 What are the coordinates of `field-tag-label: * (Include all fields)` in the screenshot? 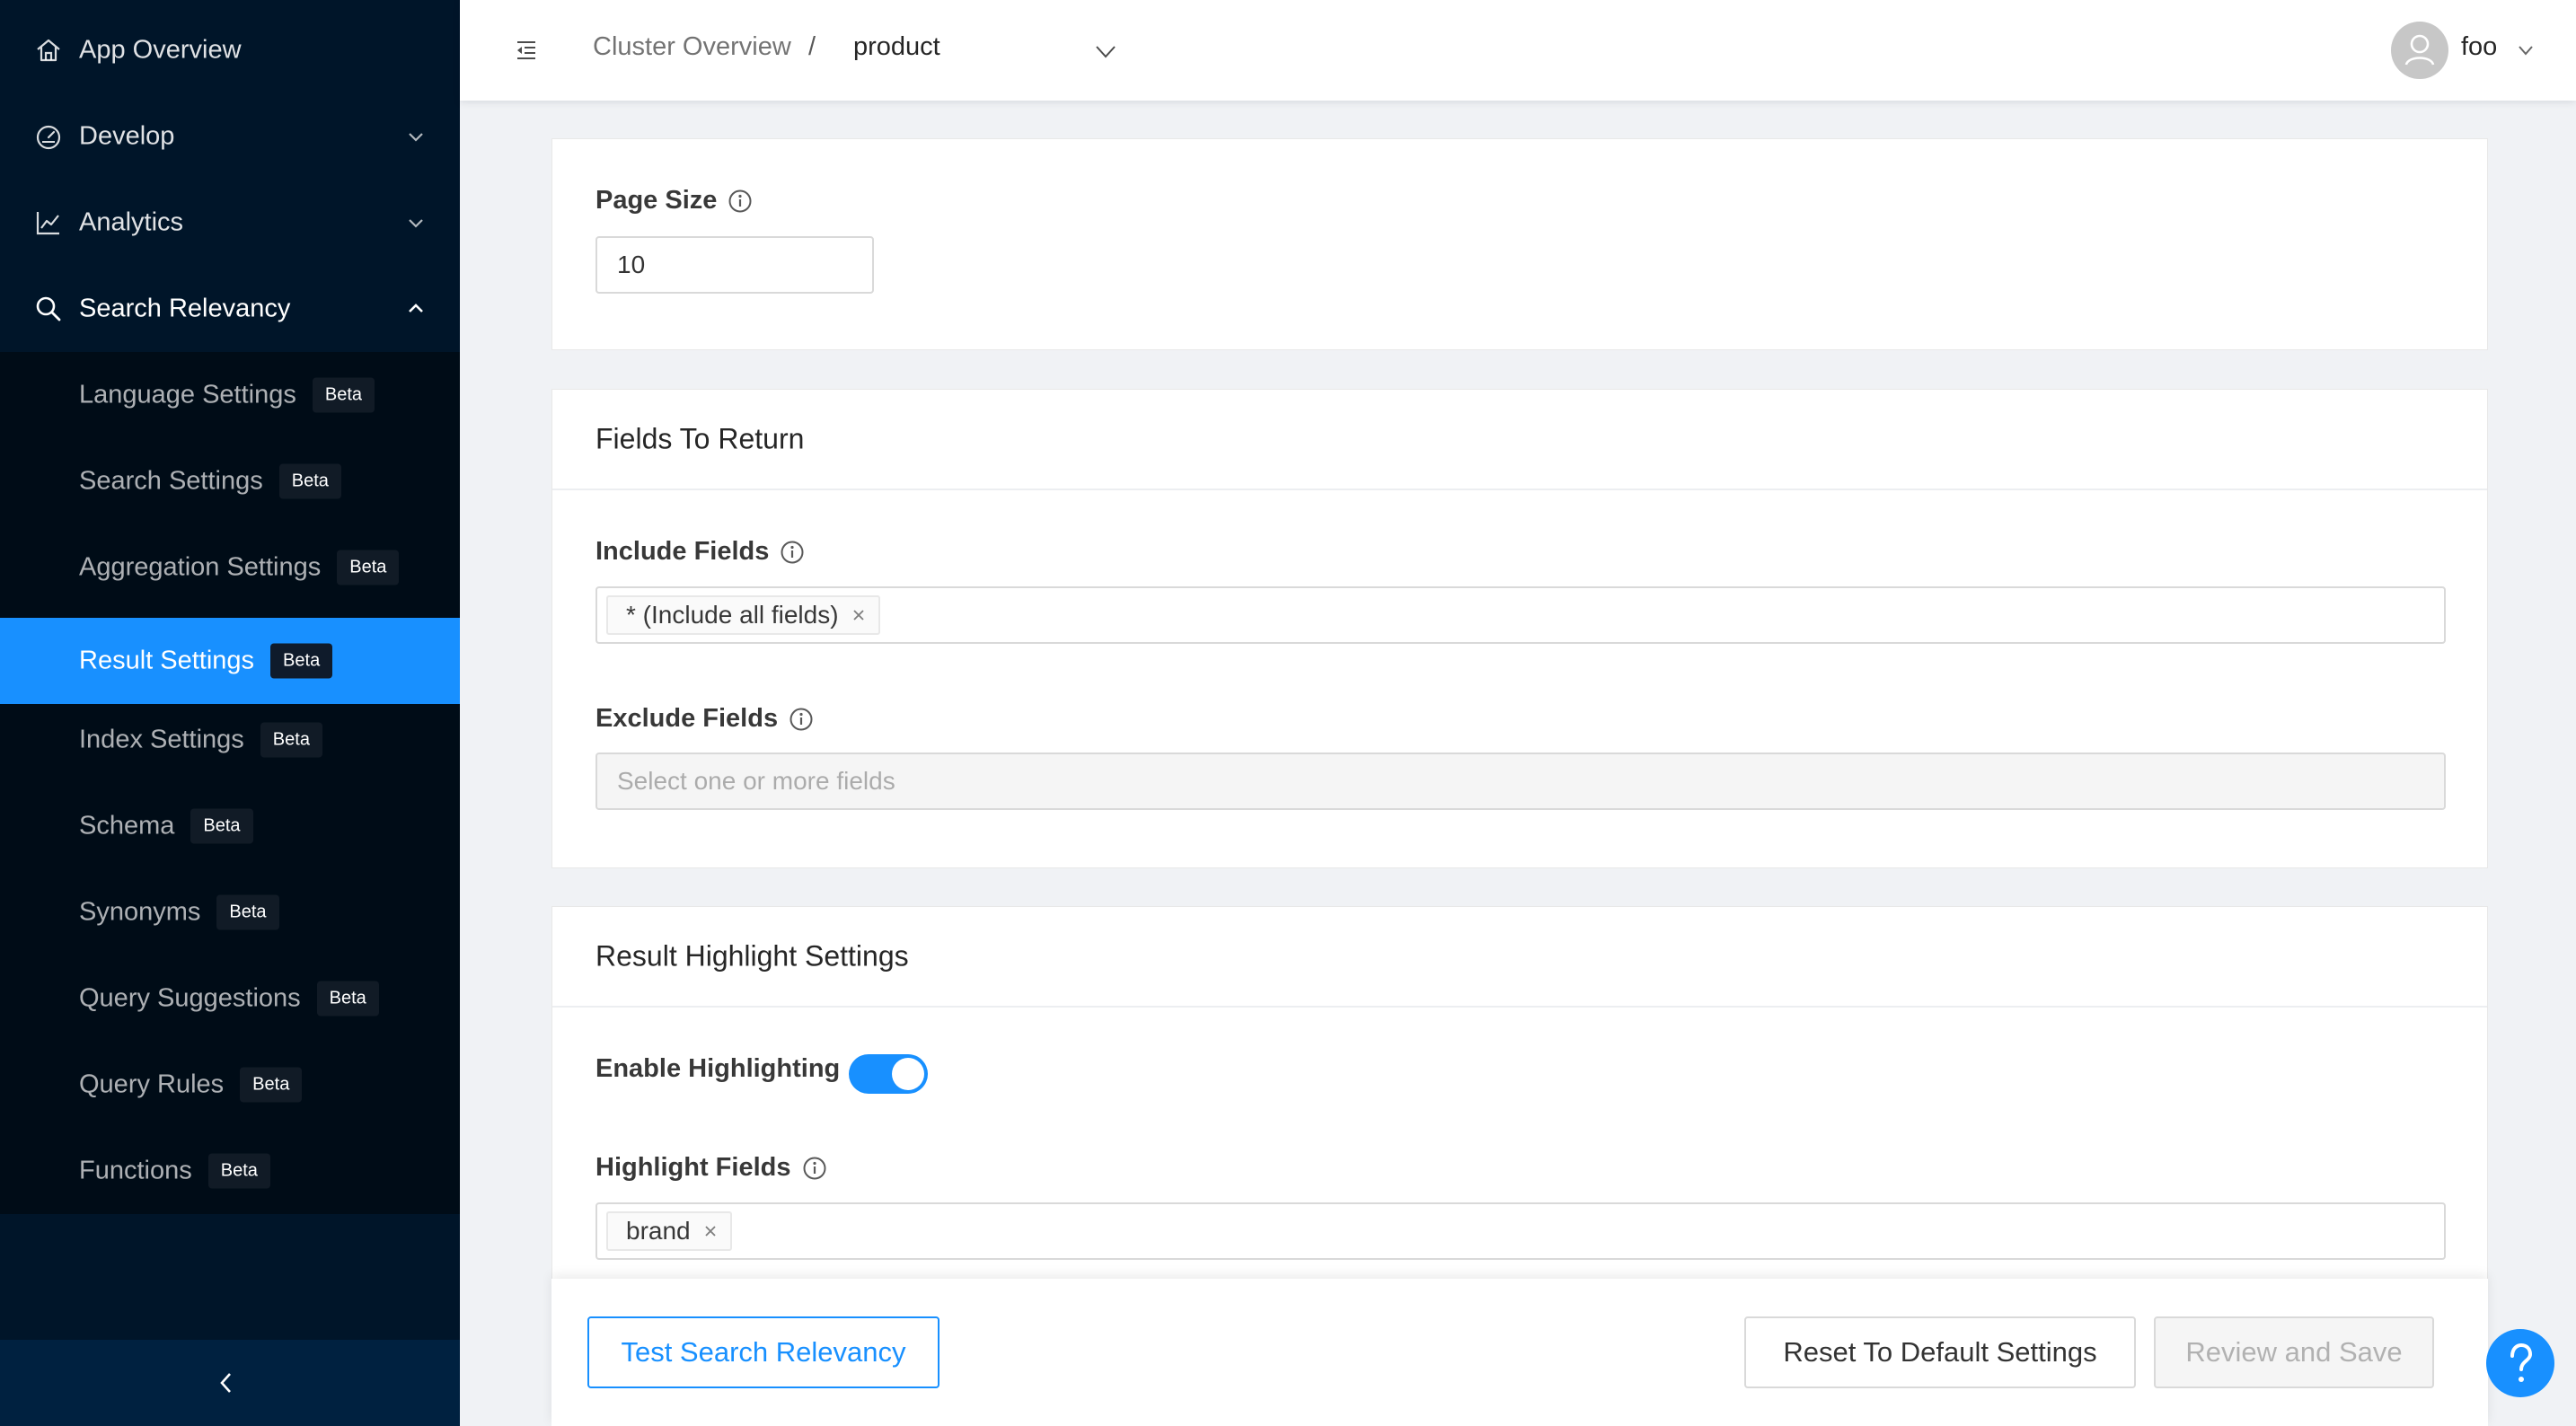 It's located at (732, 615).